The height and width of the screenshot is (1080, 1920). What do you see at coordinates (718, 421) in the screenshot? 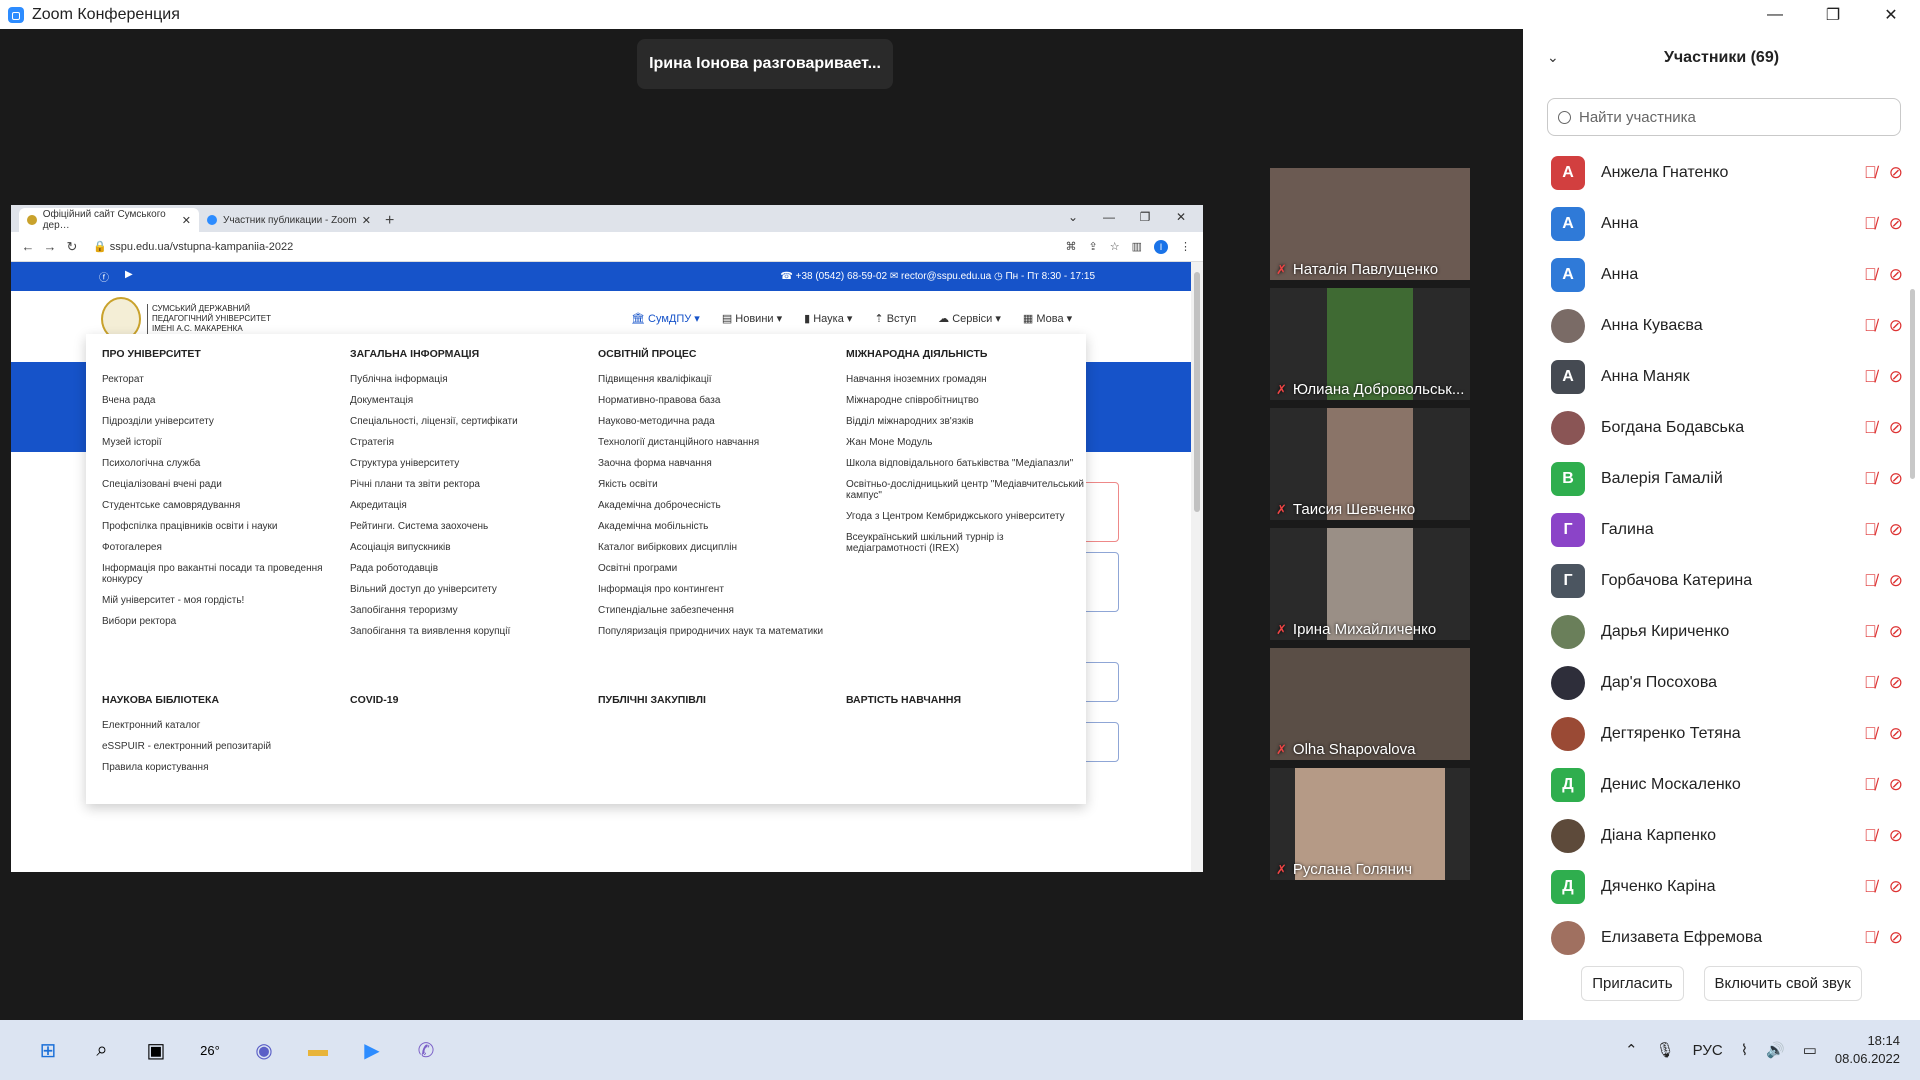
I see `mega-menu-link: Науково-методична рада` at bounding box center [718, 421].